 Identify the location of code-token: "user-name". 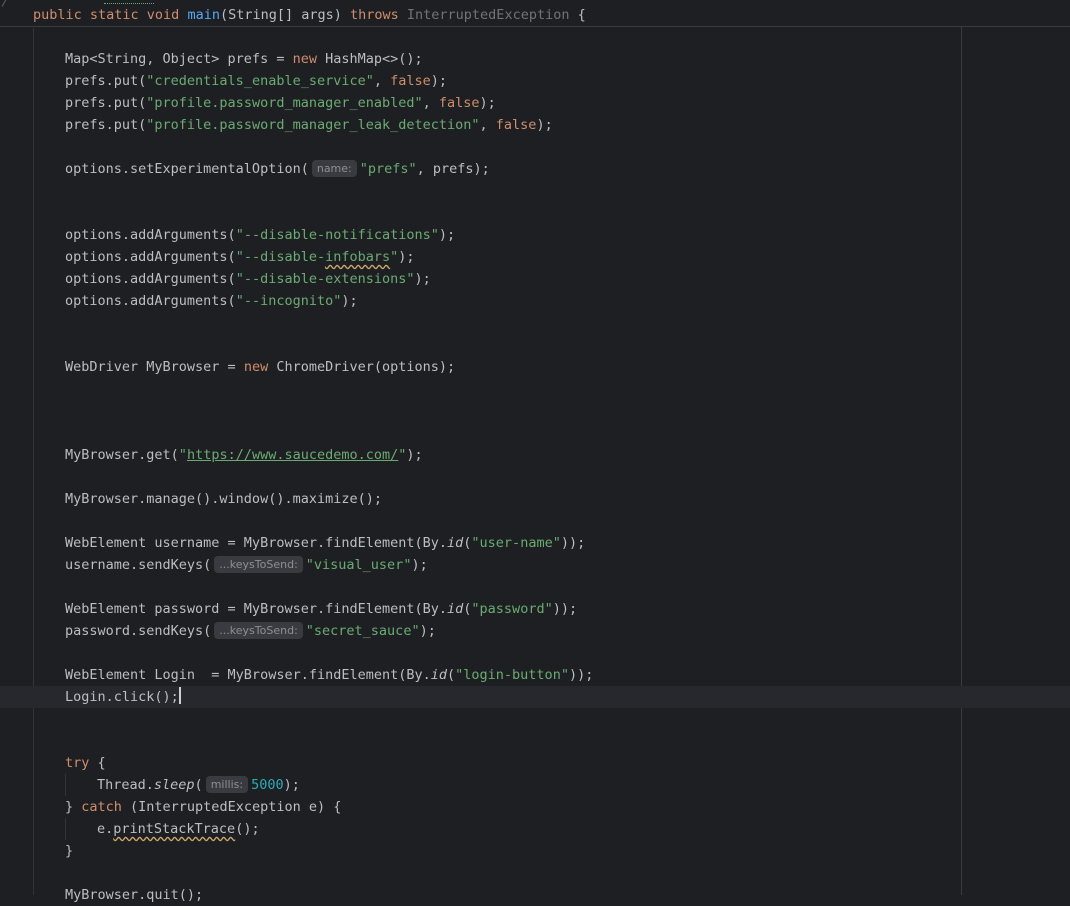
(516, 543).